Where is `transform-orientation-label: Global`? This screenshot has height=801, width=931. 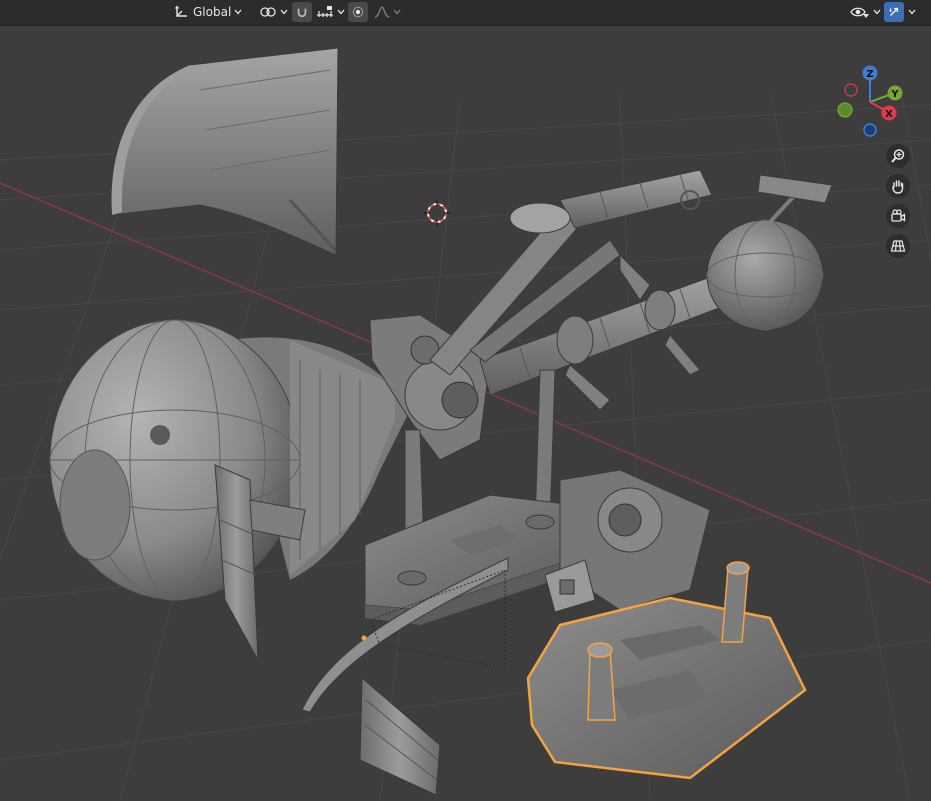 transform-orientation-label: Global is located at coordinates (212, 12).